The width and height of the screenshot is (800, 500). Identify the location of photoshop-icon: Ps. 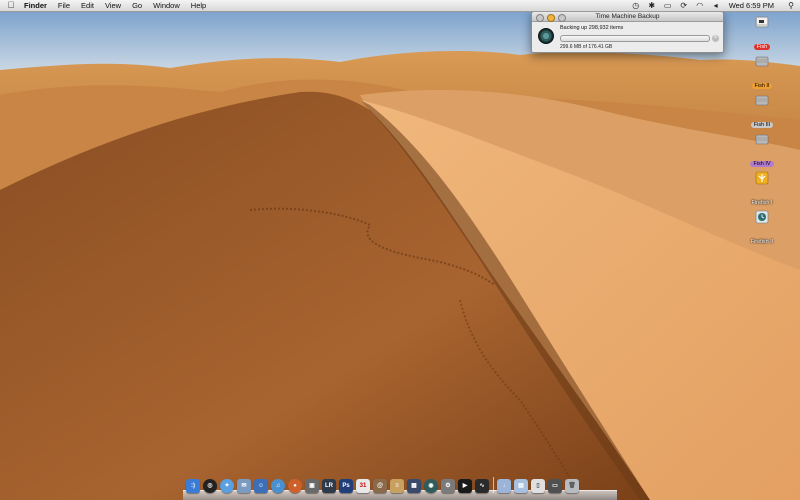
(346, 486).